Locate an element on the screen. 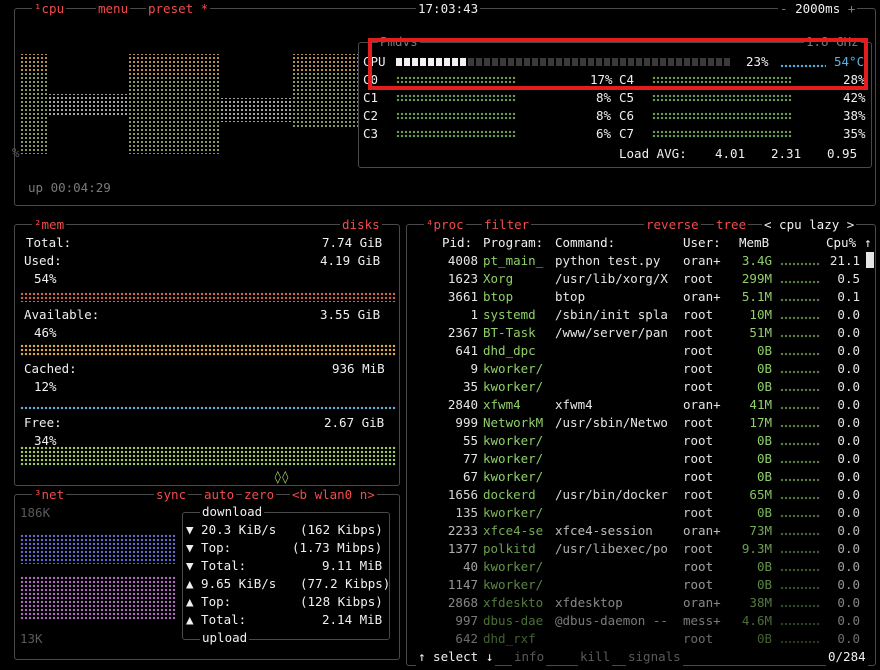 The height and width of the screenshot is (670, 880). proc-signals-button: signals is located at coordinates (654, 657).